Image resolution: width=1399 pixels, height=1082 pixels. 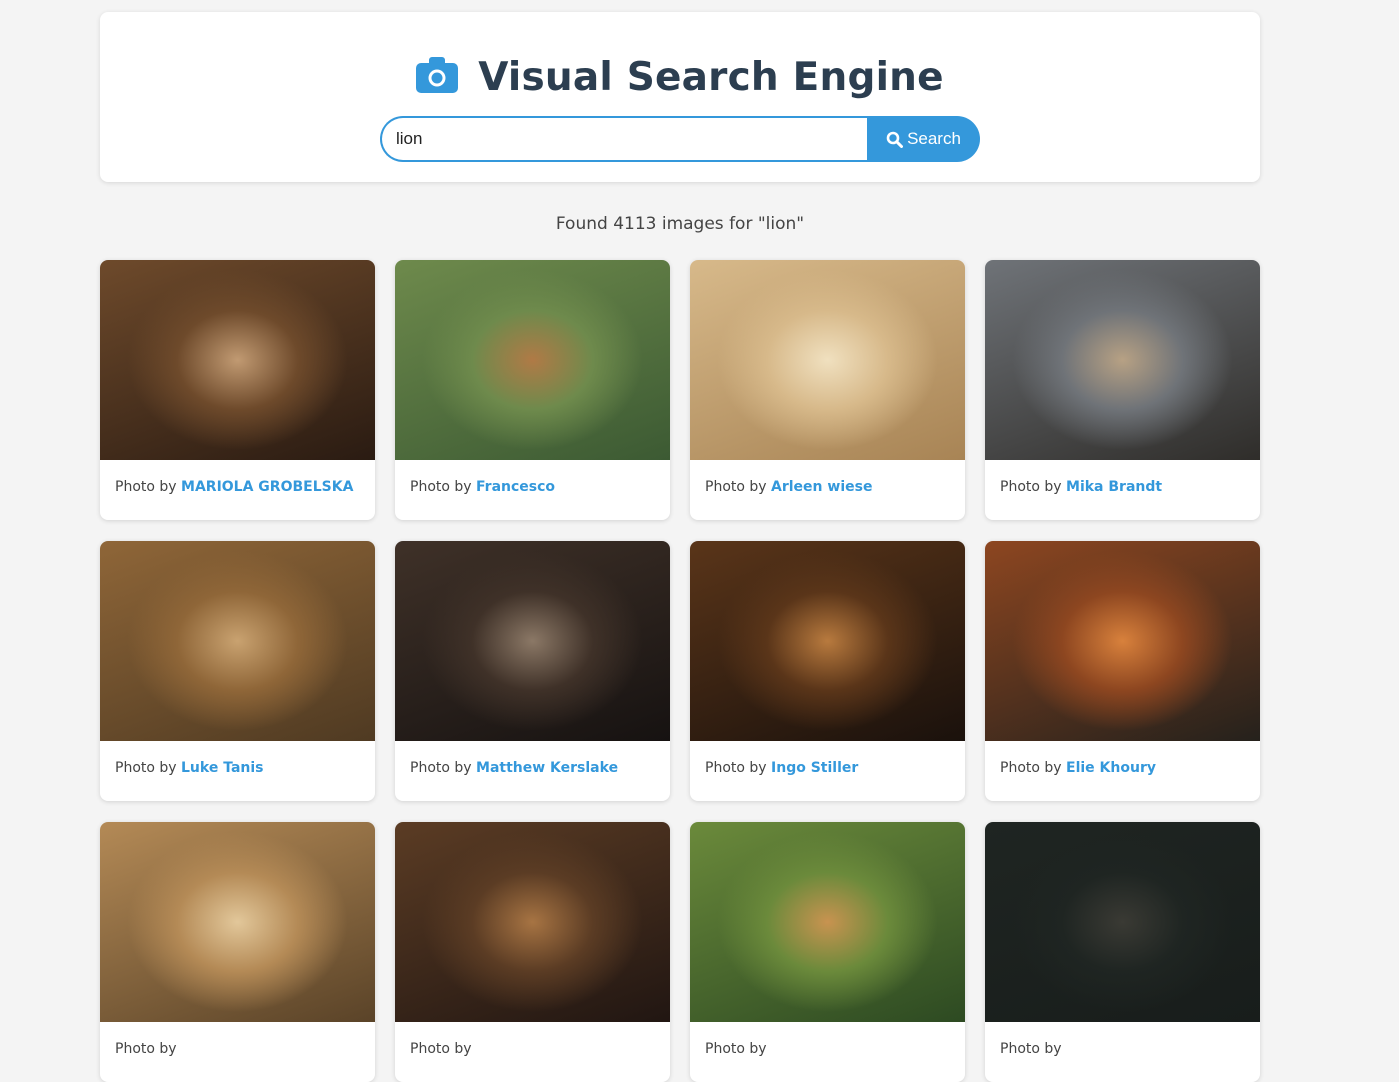 I want to click on photo-credit: Photo by Matthew Kerslake, so click(x=532, y=768).